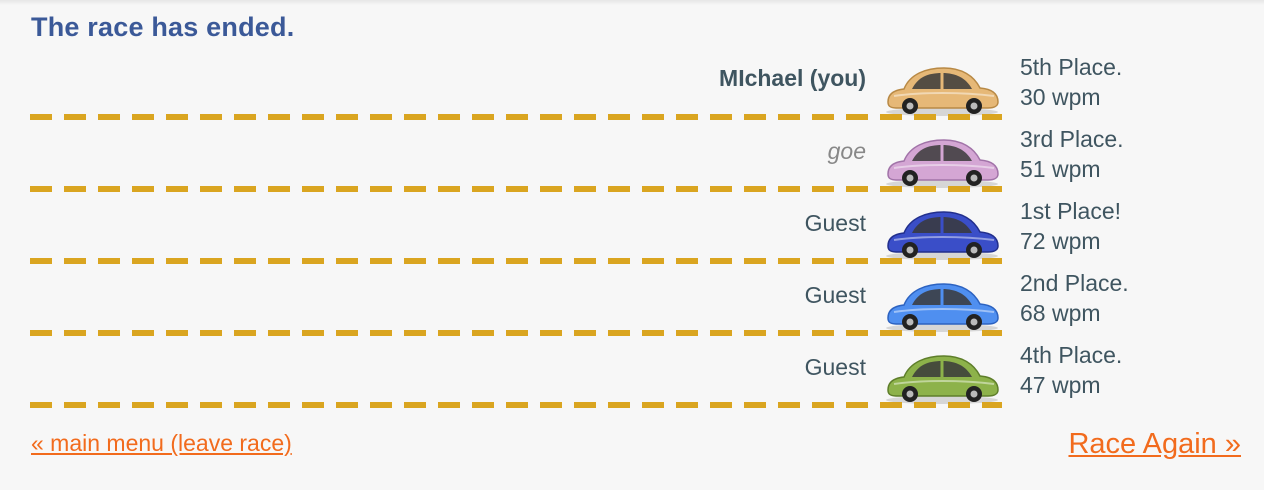  What do you see at coordinates (1071, 82) in the screenshot?
I see `race-result: 5th Place. 30 wpm` at bounding box center [1071, 82].